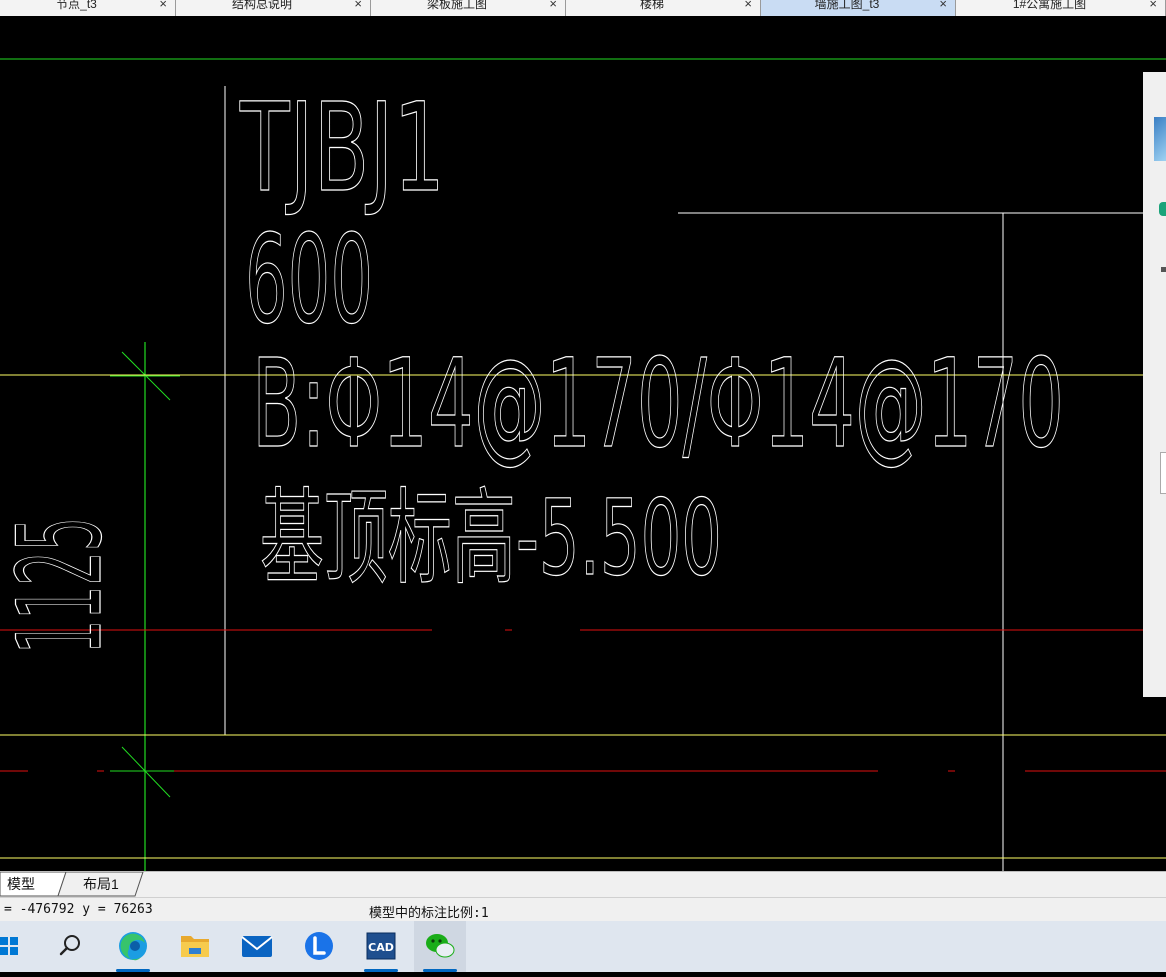 This screenshot has width=1166, height=977. I want to click on element-title: TJBJ1, so click(342, 148).